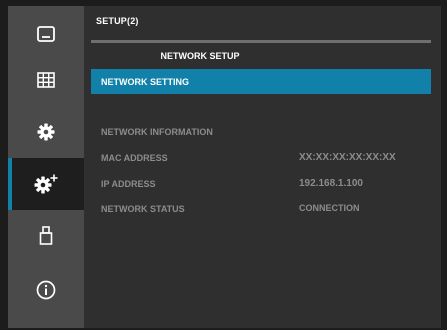 The width and height of the screenshot is (447, 330). I want to click on network-information-heading: NETWORK INFORMATION, so click(157, 132).